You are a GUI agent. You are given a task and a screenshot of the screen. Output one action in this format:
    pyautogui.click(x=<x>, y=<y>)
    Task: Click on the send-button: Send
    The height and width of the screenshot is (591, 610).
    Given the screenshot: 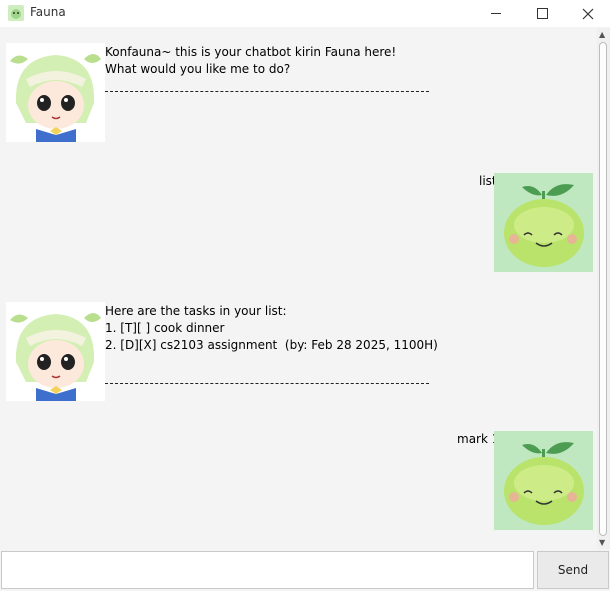 What is the action you would take?
    pyautogui.click(x=573, y=570)
    